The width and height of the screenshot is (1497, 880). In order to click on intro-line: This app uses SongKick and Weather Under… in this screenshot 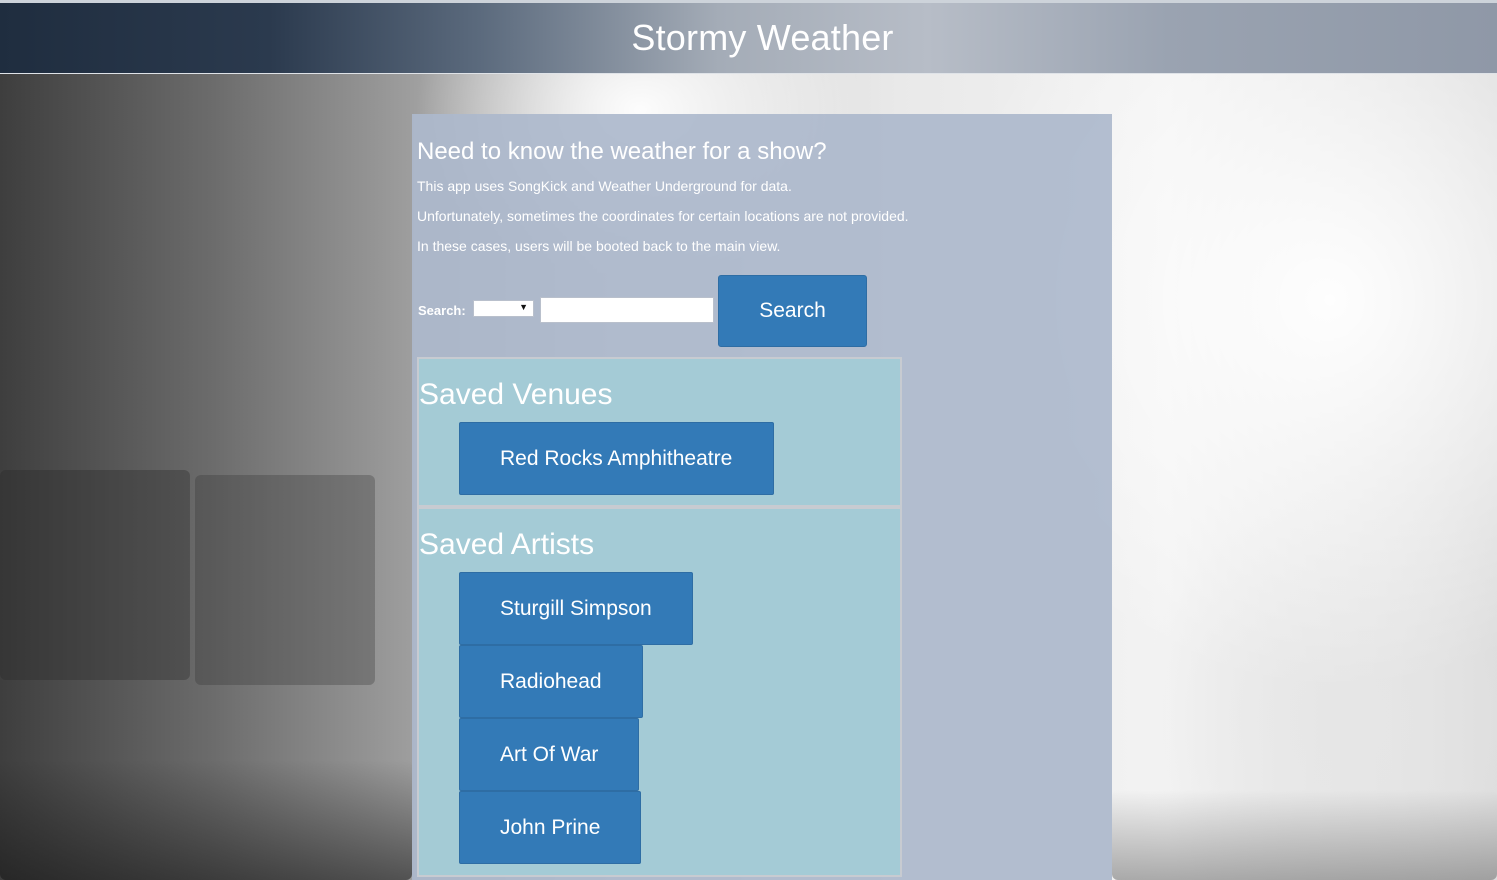, I will do `click(604, 186)`.